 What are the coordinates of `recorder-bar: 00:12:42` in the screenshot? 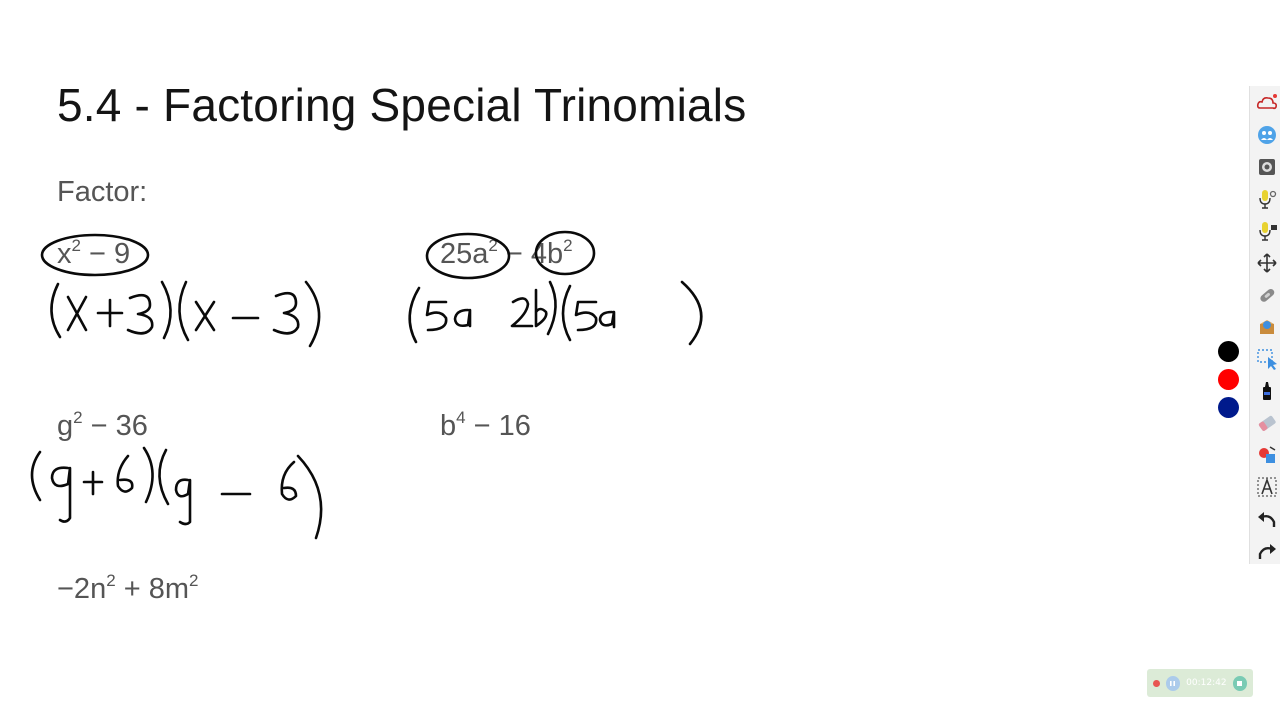 It's located at (1200, 683).